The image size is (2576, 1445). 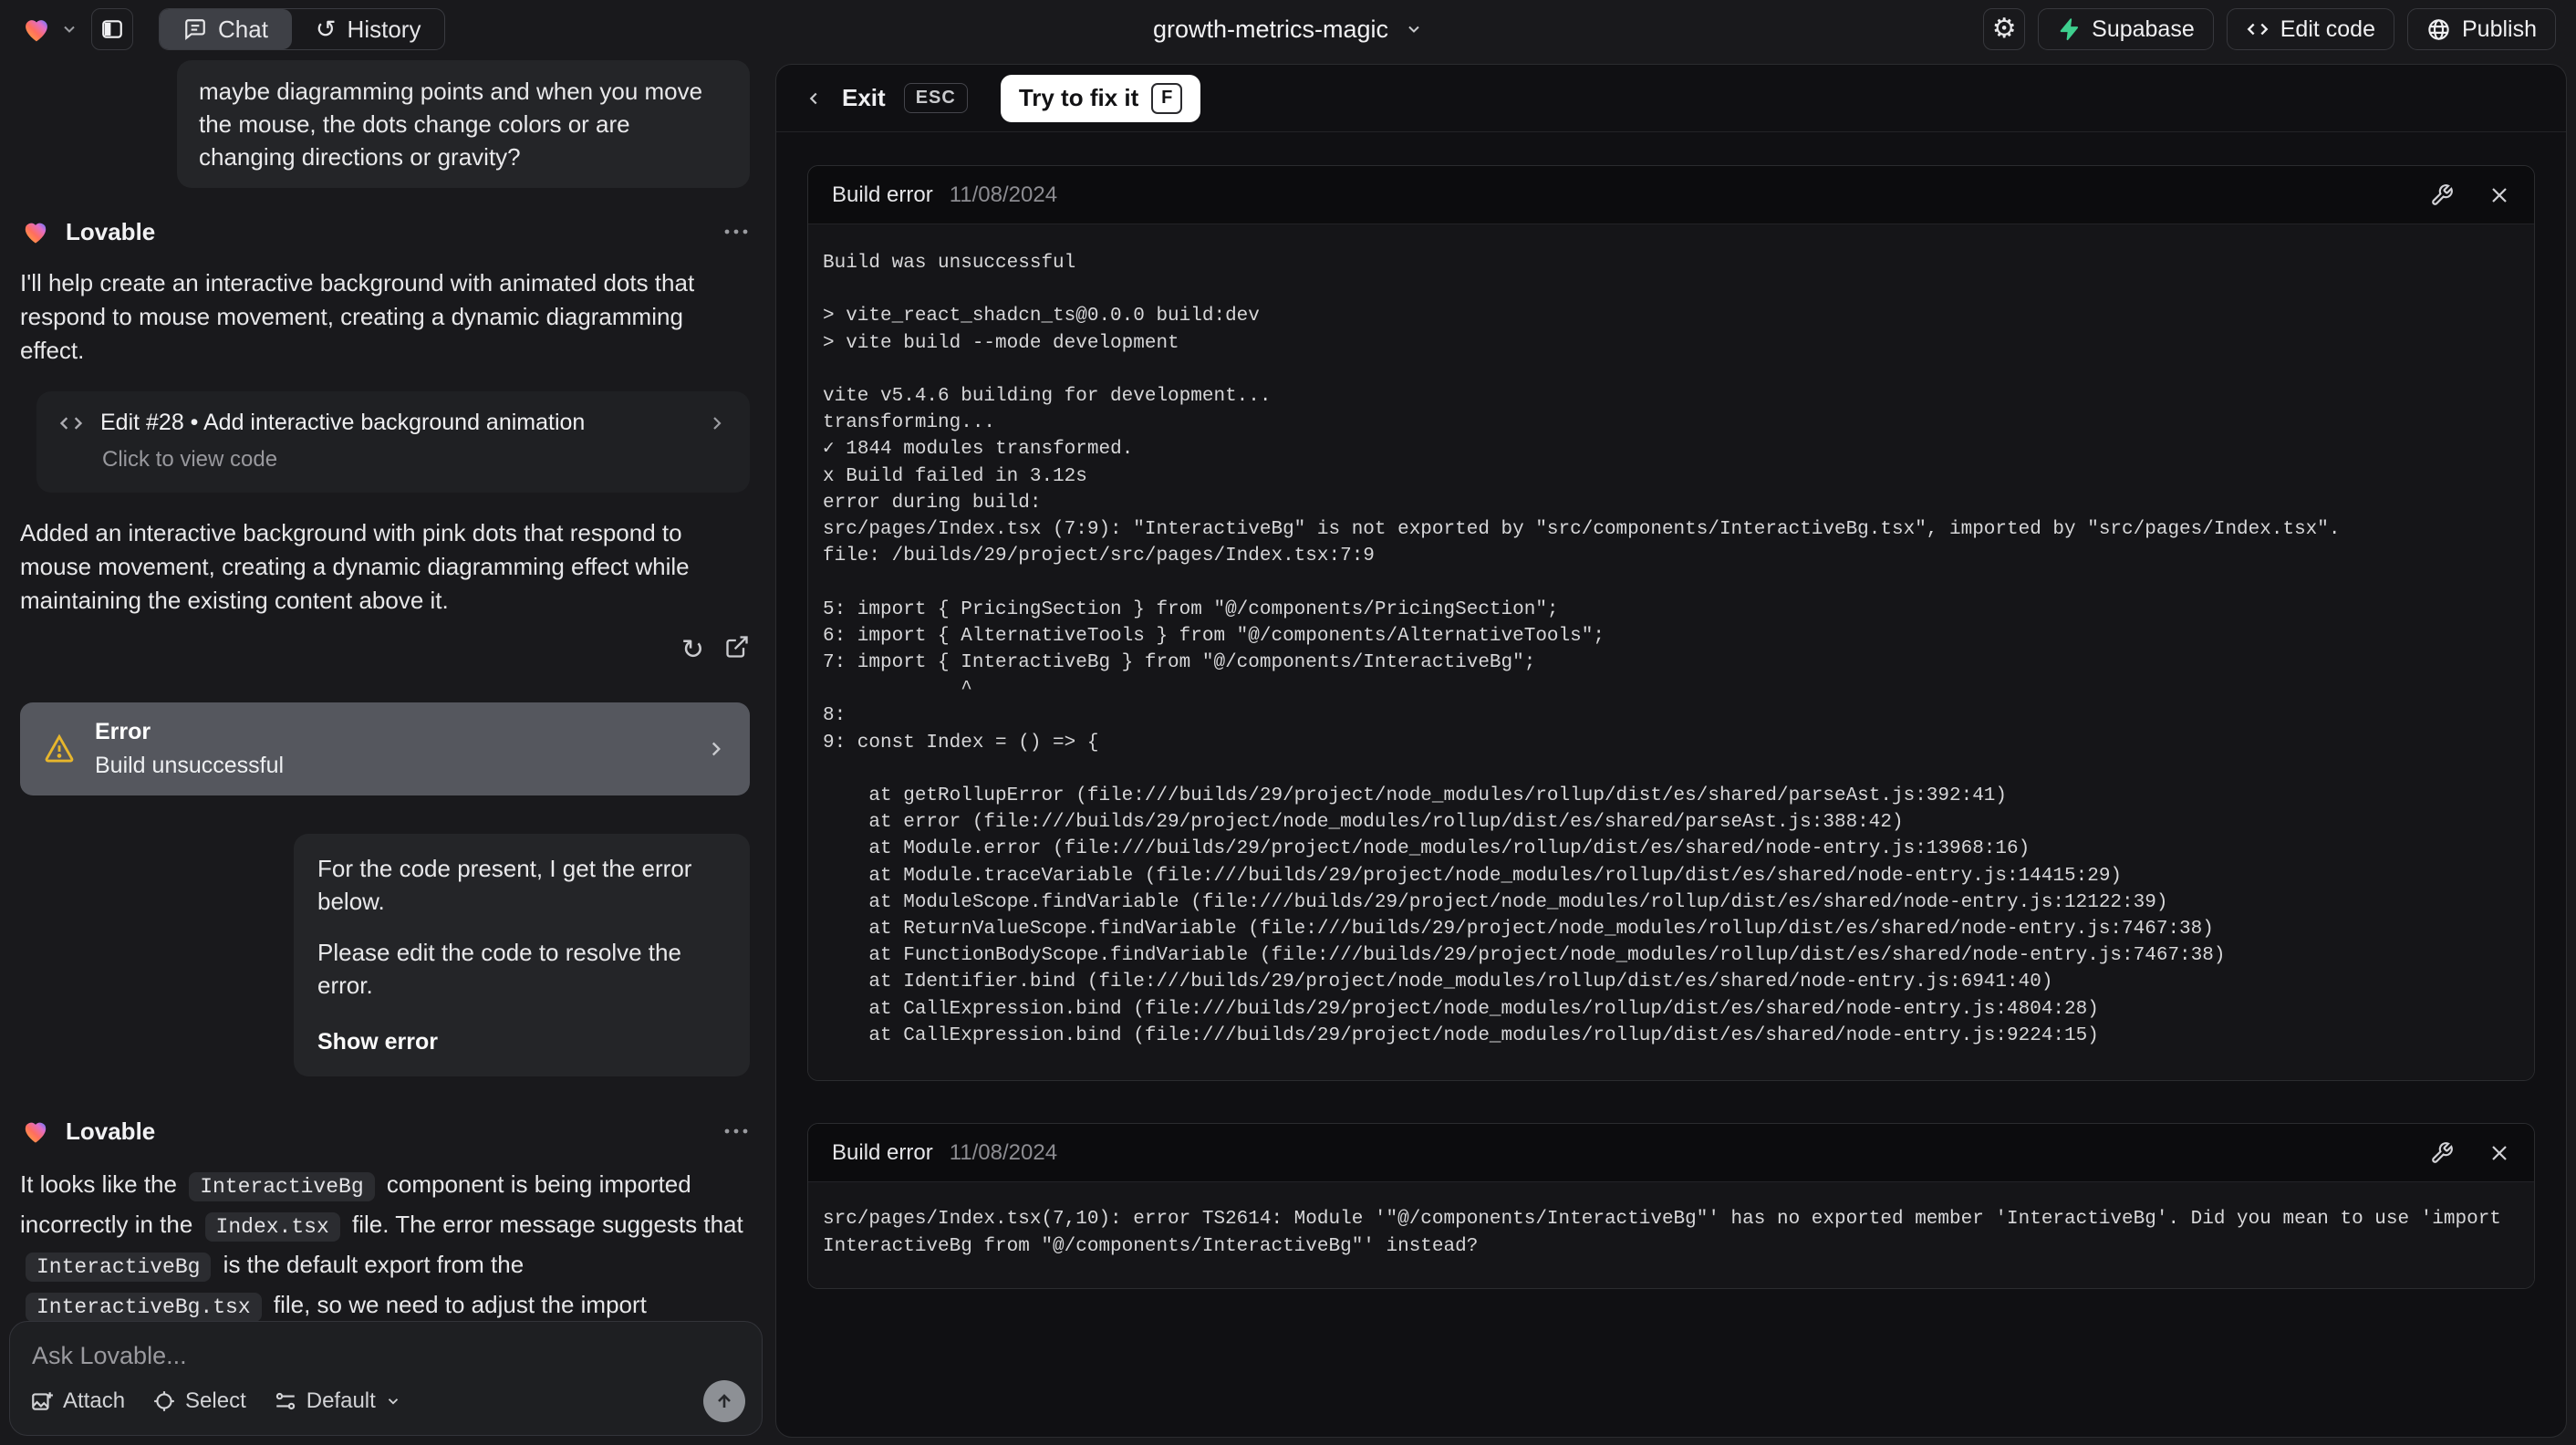 I want to click on project-name: growth-metrics-magic, so click(x=1270, y=29).